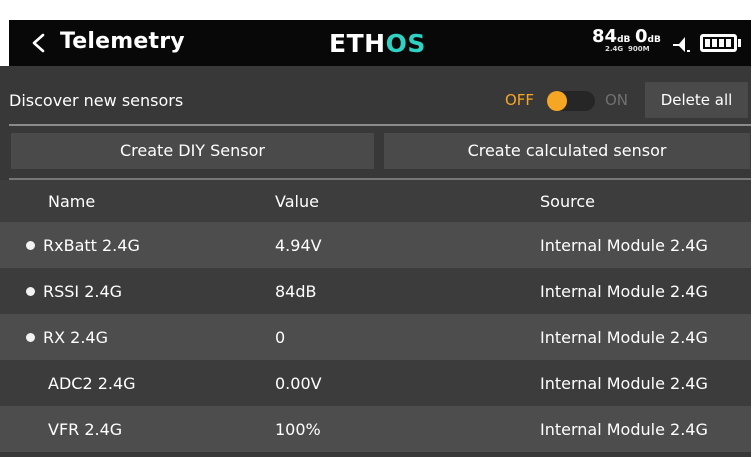  I want to click on sensor-name: VFR 2.4G, so click(85, 429).